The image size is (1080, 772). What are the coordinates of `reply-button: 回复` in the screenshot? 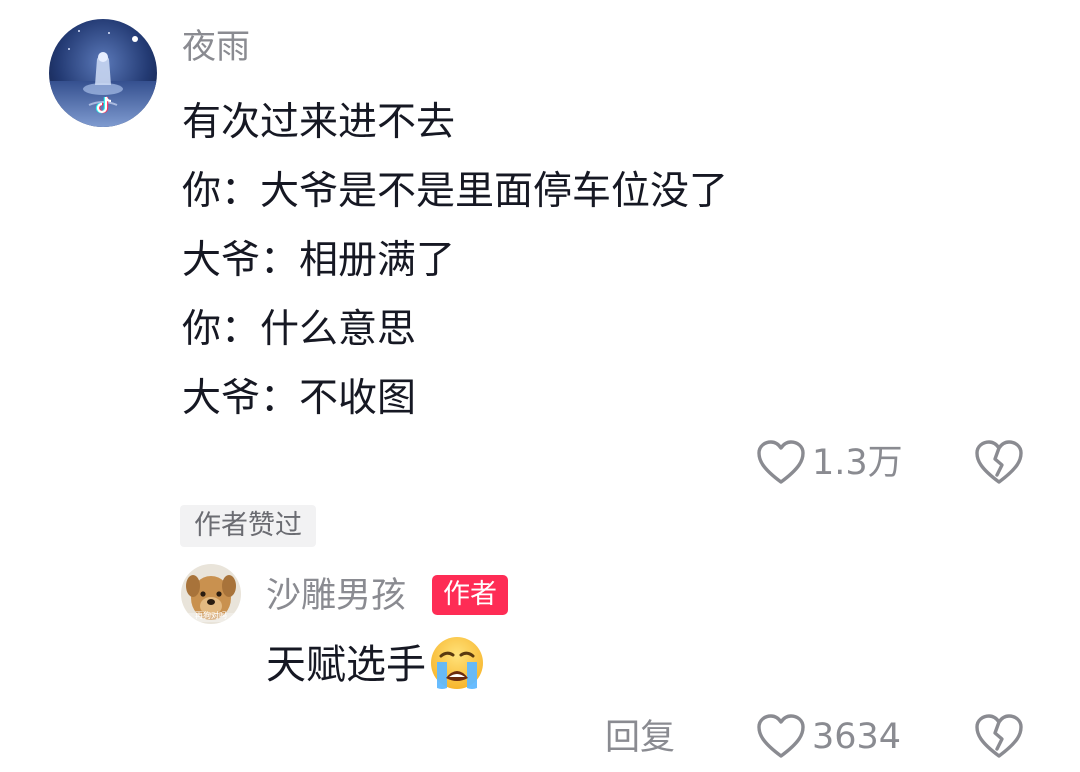 It's located at (640, 738).